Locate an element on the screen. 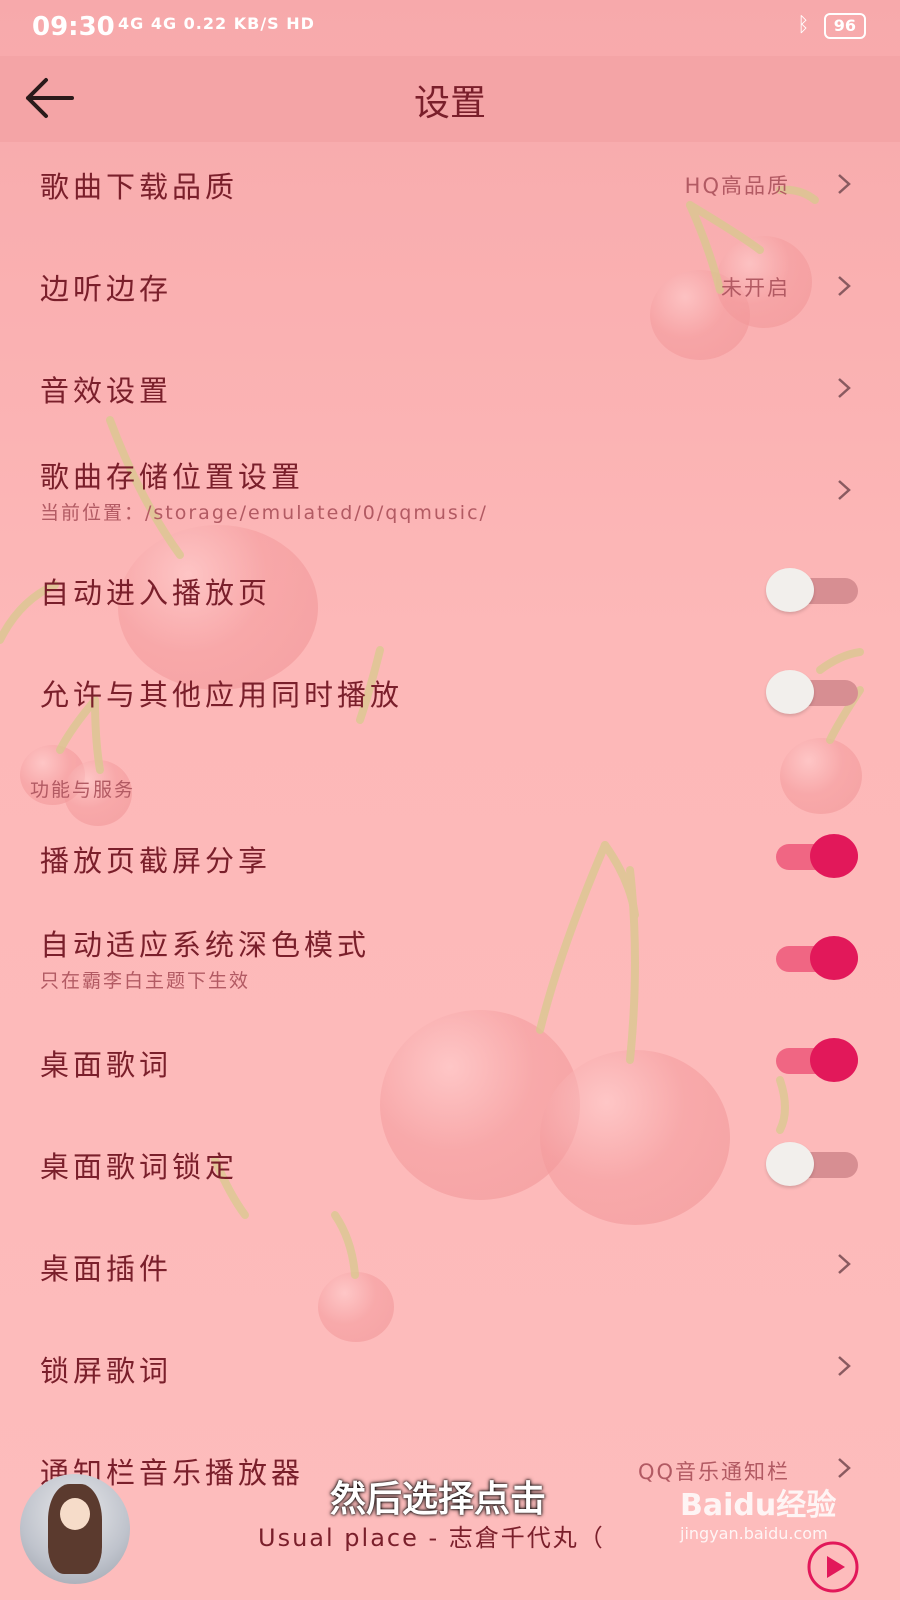 This screenshot has width=900, height=1600. desktop-lyrics-toggle is located at coordinates (812, 1060).